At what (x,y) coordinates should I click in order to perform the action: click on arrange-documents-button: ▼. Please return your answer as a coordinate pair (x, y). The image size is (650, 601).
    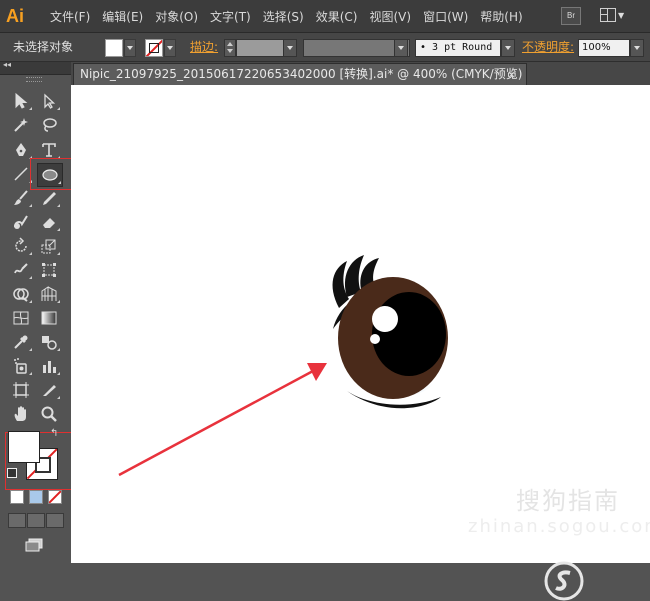
    Looking at the image, I should click on (614, 15).